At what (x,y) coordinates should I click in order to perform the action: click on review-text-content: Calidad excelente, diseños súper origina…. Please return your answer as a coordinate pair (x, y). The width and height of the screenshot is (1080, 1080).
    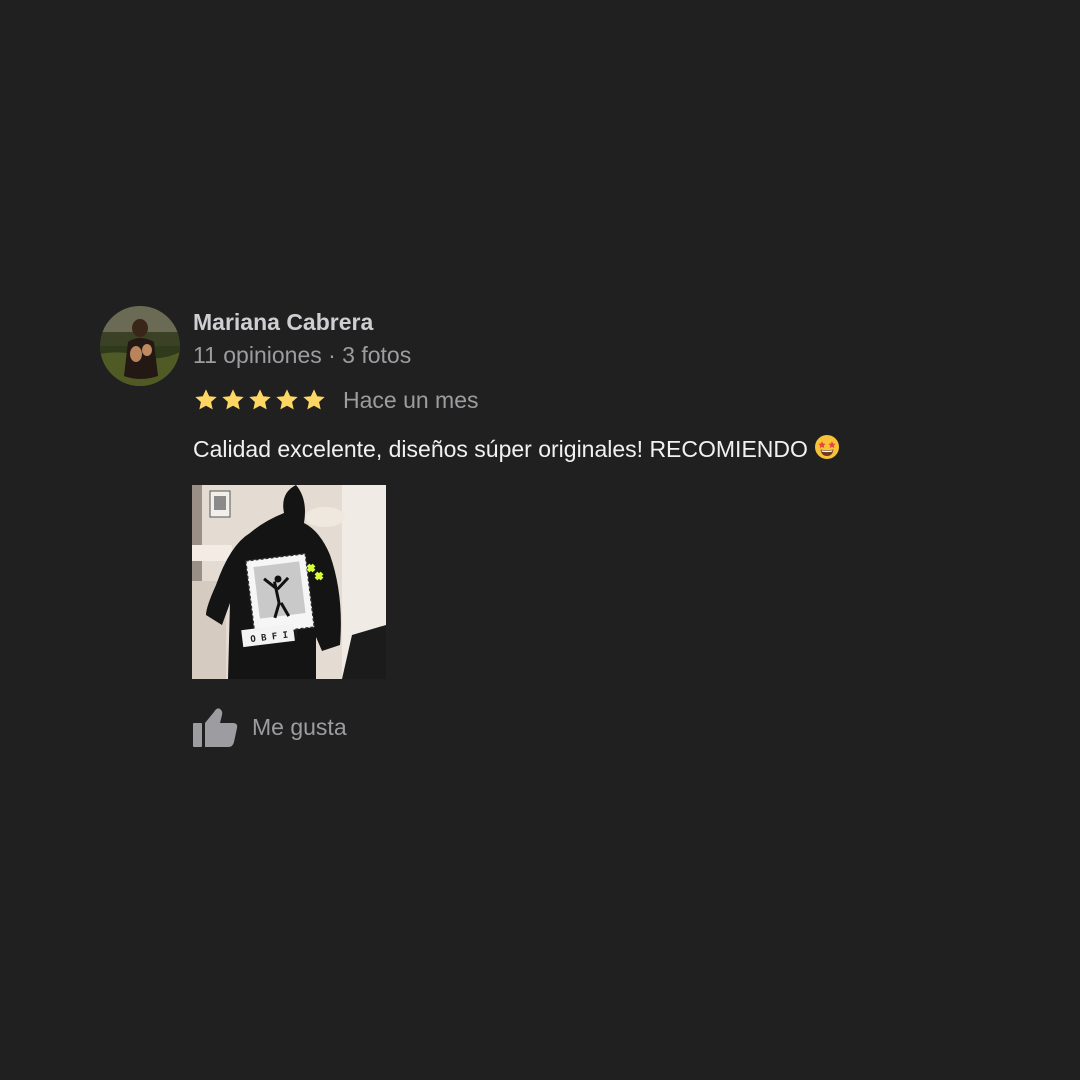
    Looking at the image, I should click on (500, 449).